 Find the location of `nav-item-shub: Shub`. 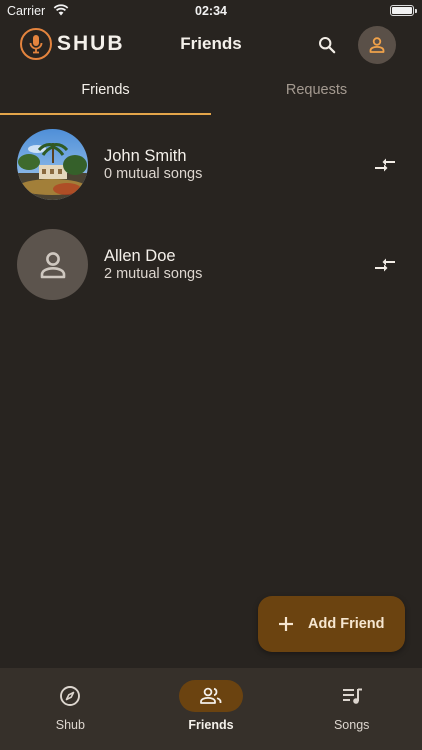

nav-item-shub: Shub is located at coordinates (70, 709).